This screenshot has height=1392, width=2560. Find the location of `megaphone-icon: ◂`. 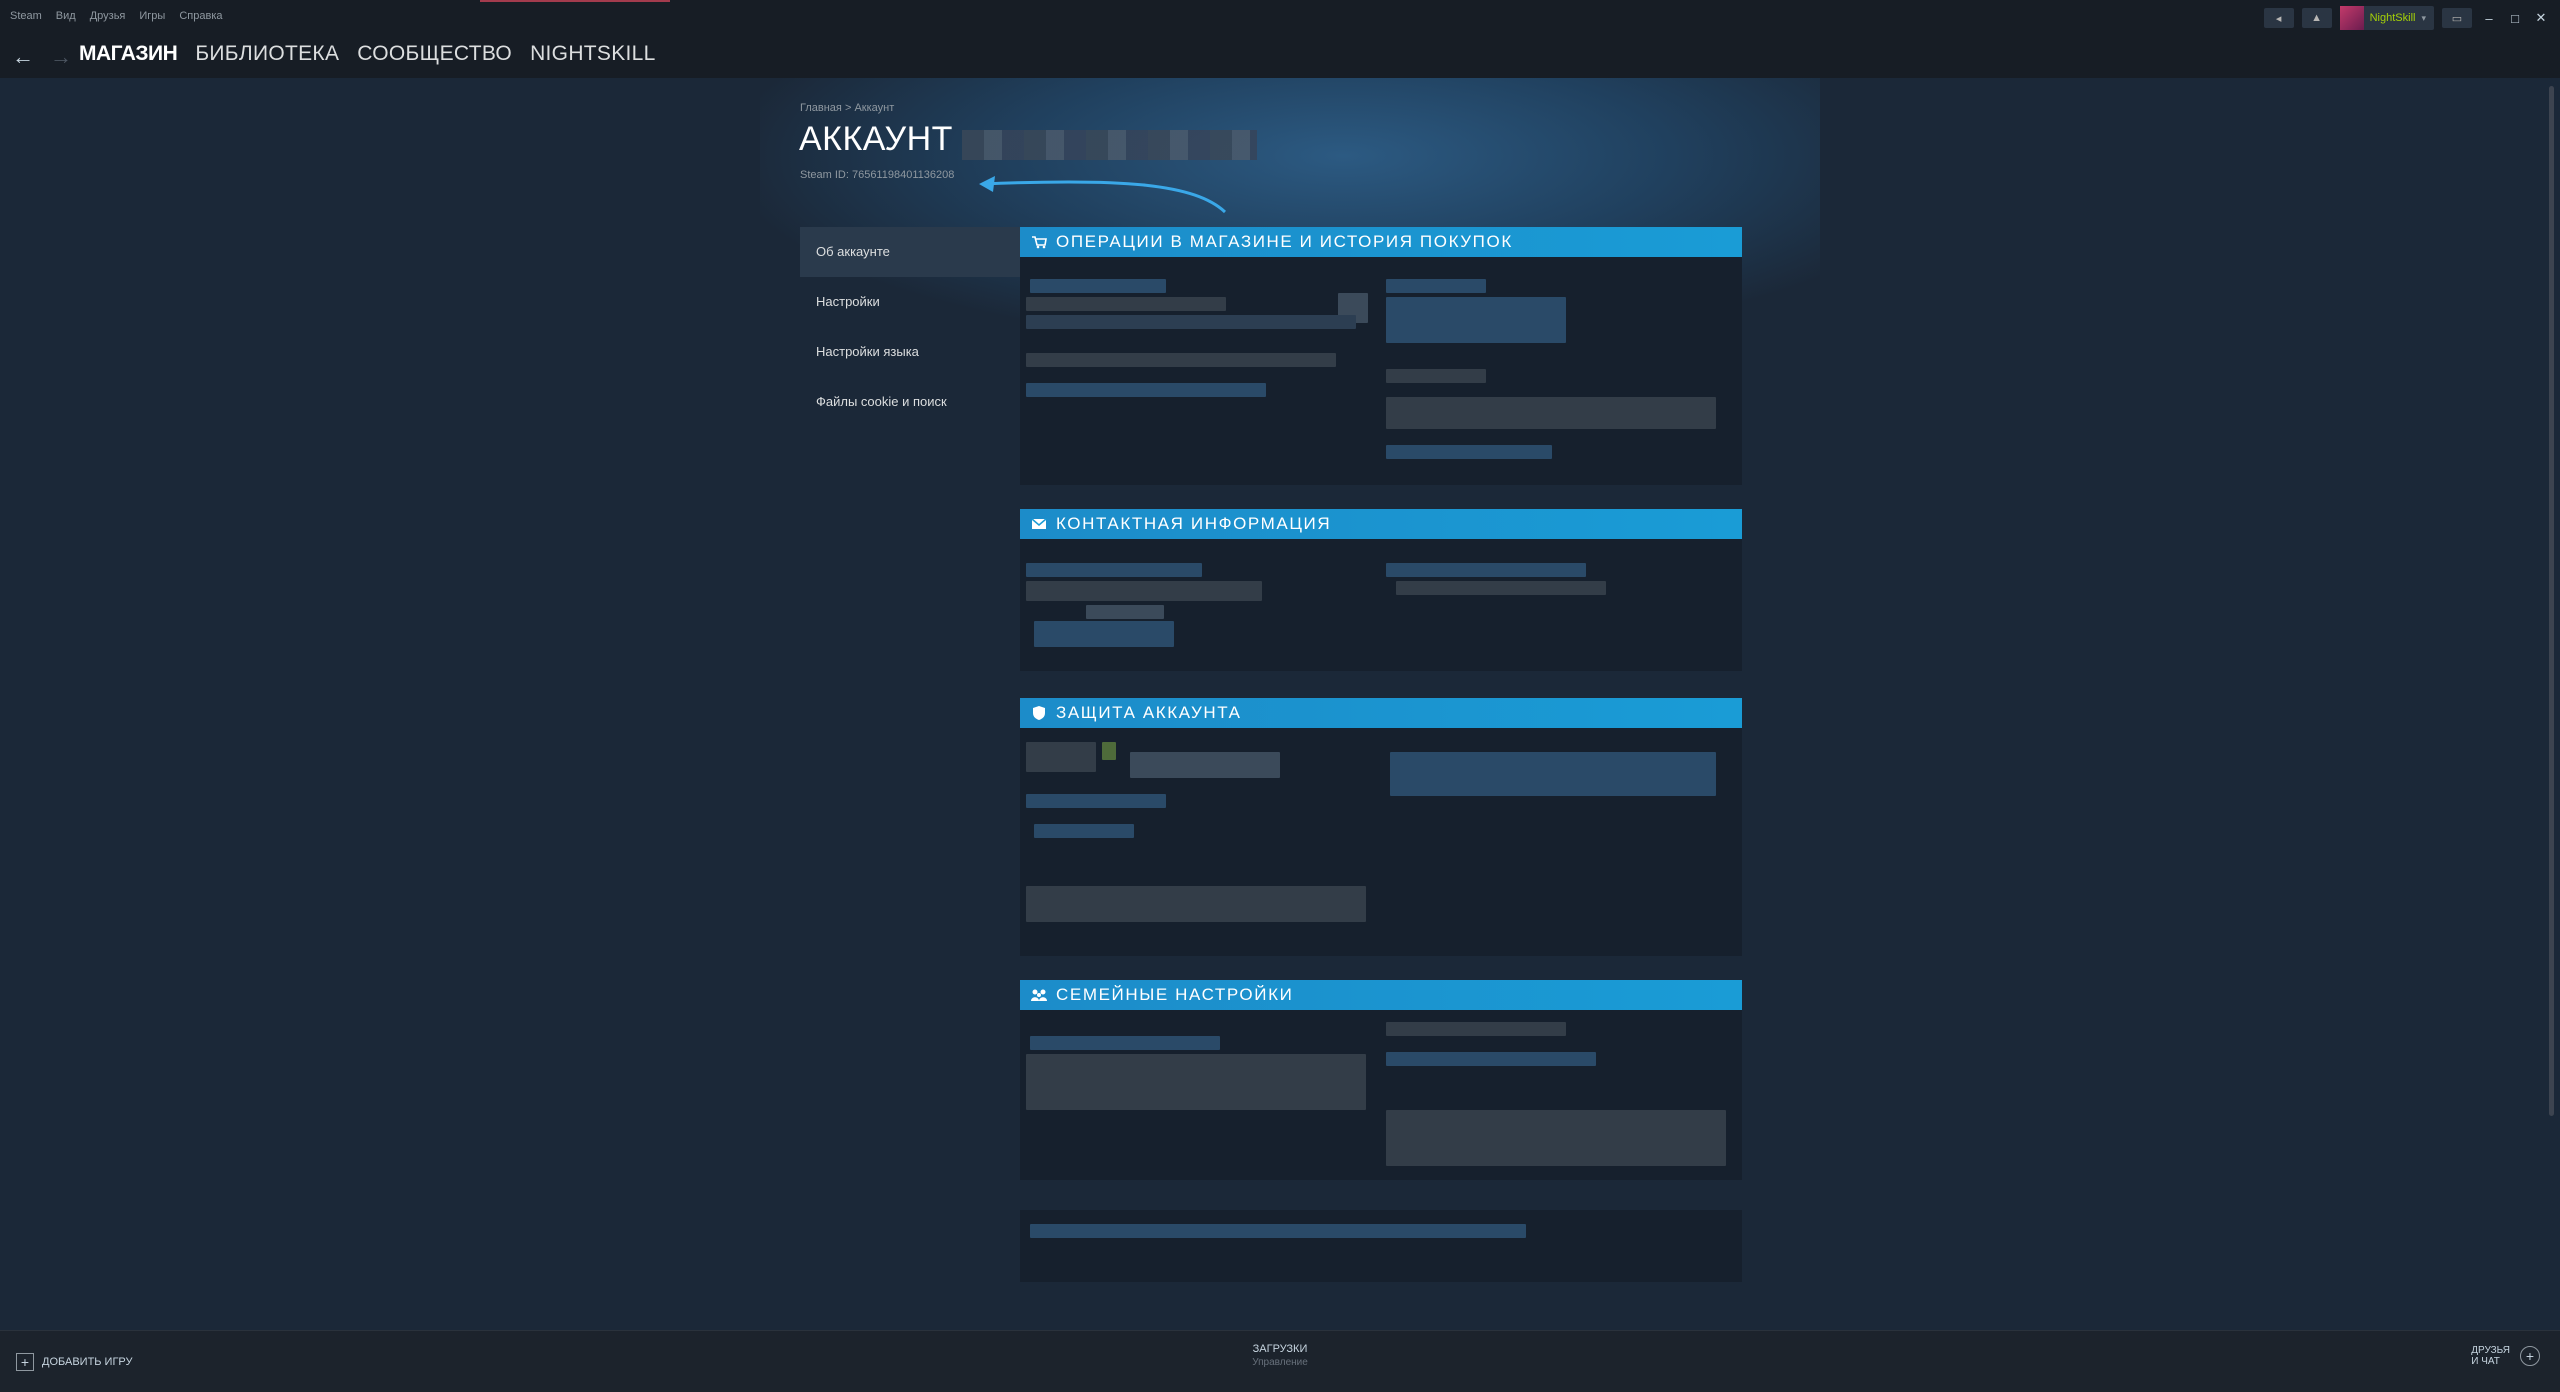

megaphone-icon: ◂ is located at coordinates (2278, 18).